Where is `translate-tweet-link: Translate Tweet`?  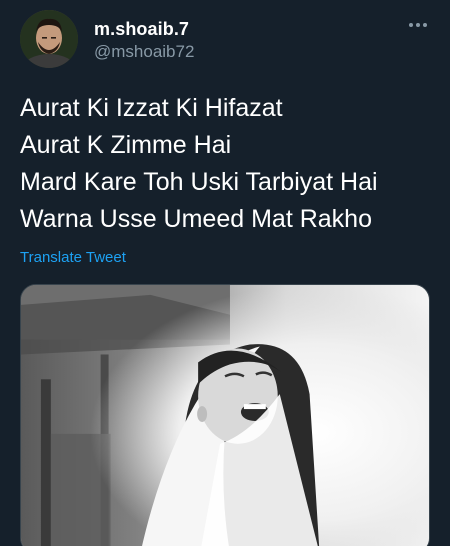 translate-tweet-link: Translate Tweet is located at coordinates (73, 258).